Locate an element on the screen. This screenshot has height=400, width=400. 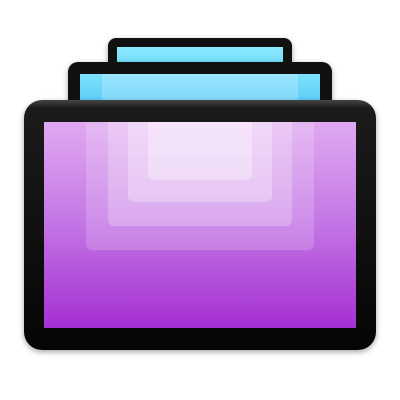
stacked-window-layer is located at coordinates (200, 151).